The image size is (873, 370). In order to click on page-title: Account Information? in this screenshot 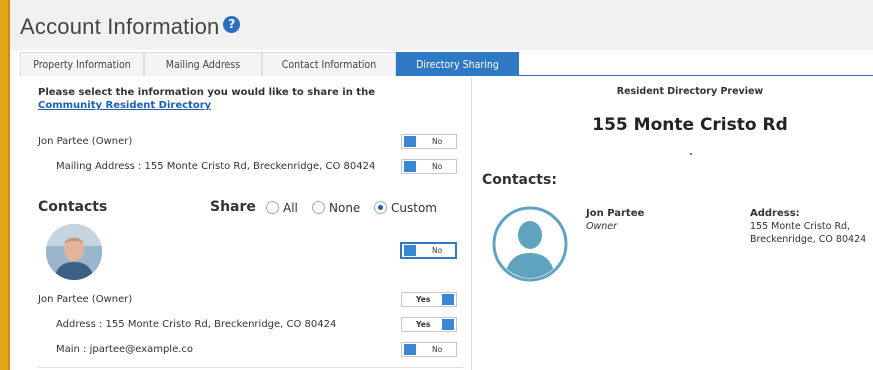, I will do `click(130, 27)`.